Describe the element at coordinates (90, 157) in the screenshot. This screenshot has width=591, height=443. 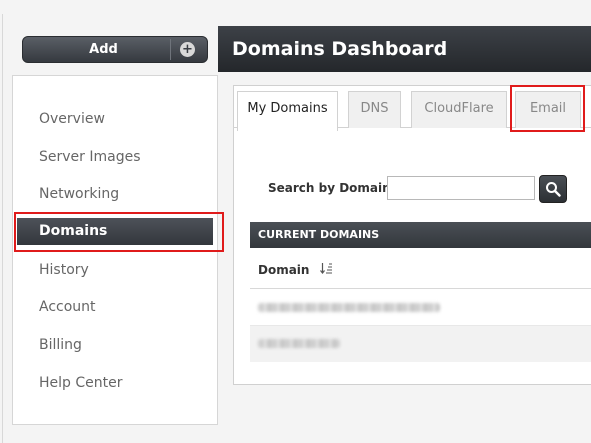
I see `sidebar-item-server-images: Server Images` at that location.